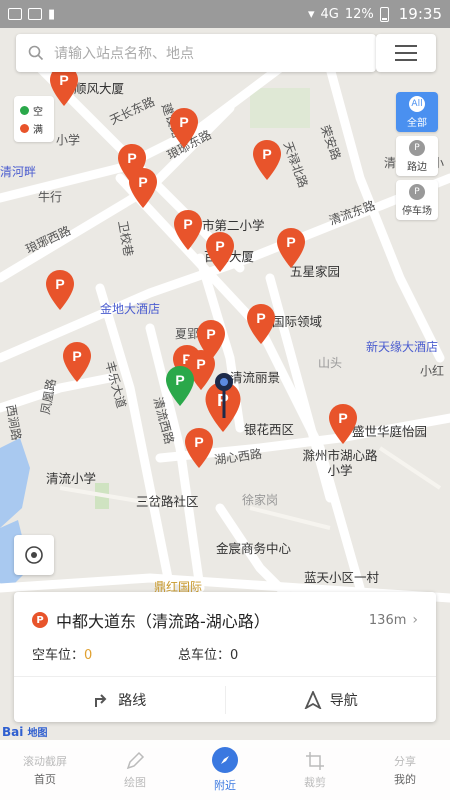 This screenshot has width=450, height=800. Describe the element at coordinates (417, 123) in the screenshot. I see `filter-all-label: 全部` at that location.